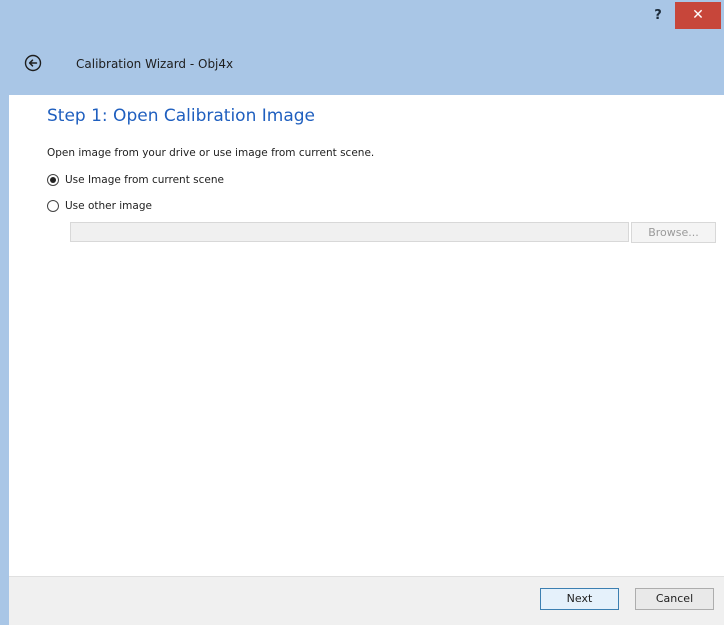 The image size is (724, 625). Describe the element at coordinates (698, 15) in the screenshot. I see `close-button: ✕` at that location.